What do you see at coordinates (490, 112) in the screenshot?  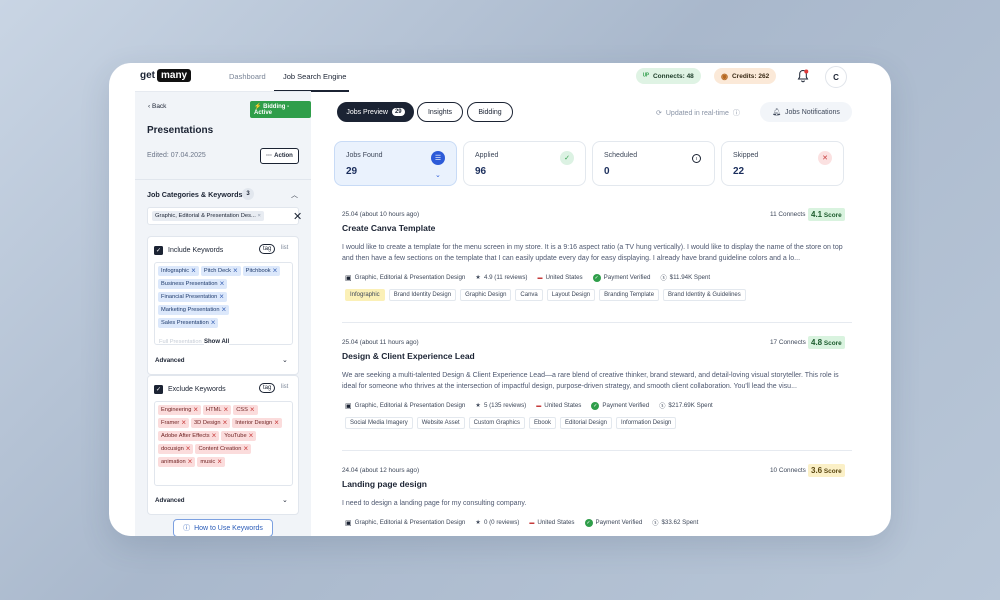 I see `tab-bidding: Bidding` at bounding box center [490, 112].